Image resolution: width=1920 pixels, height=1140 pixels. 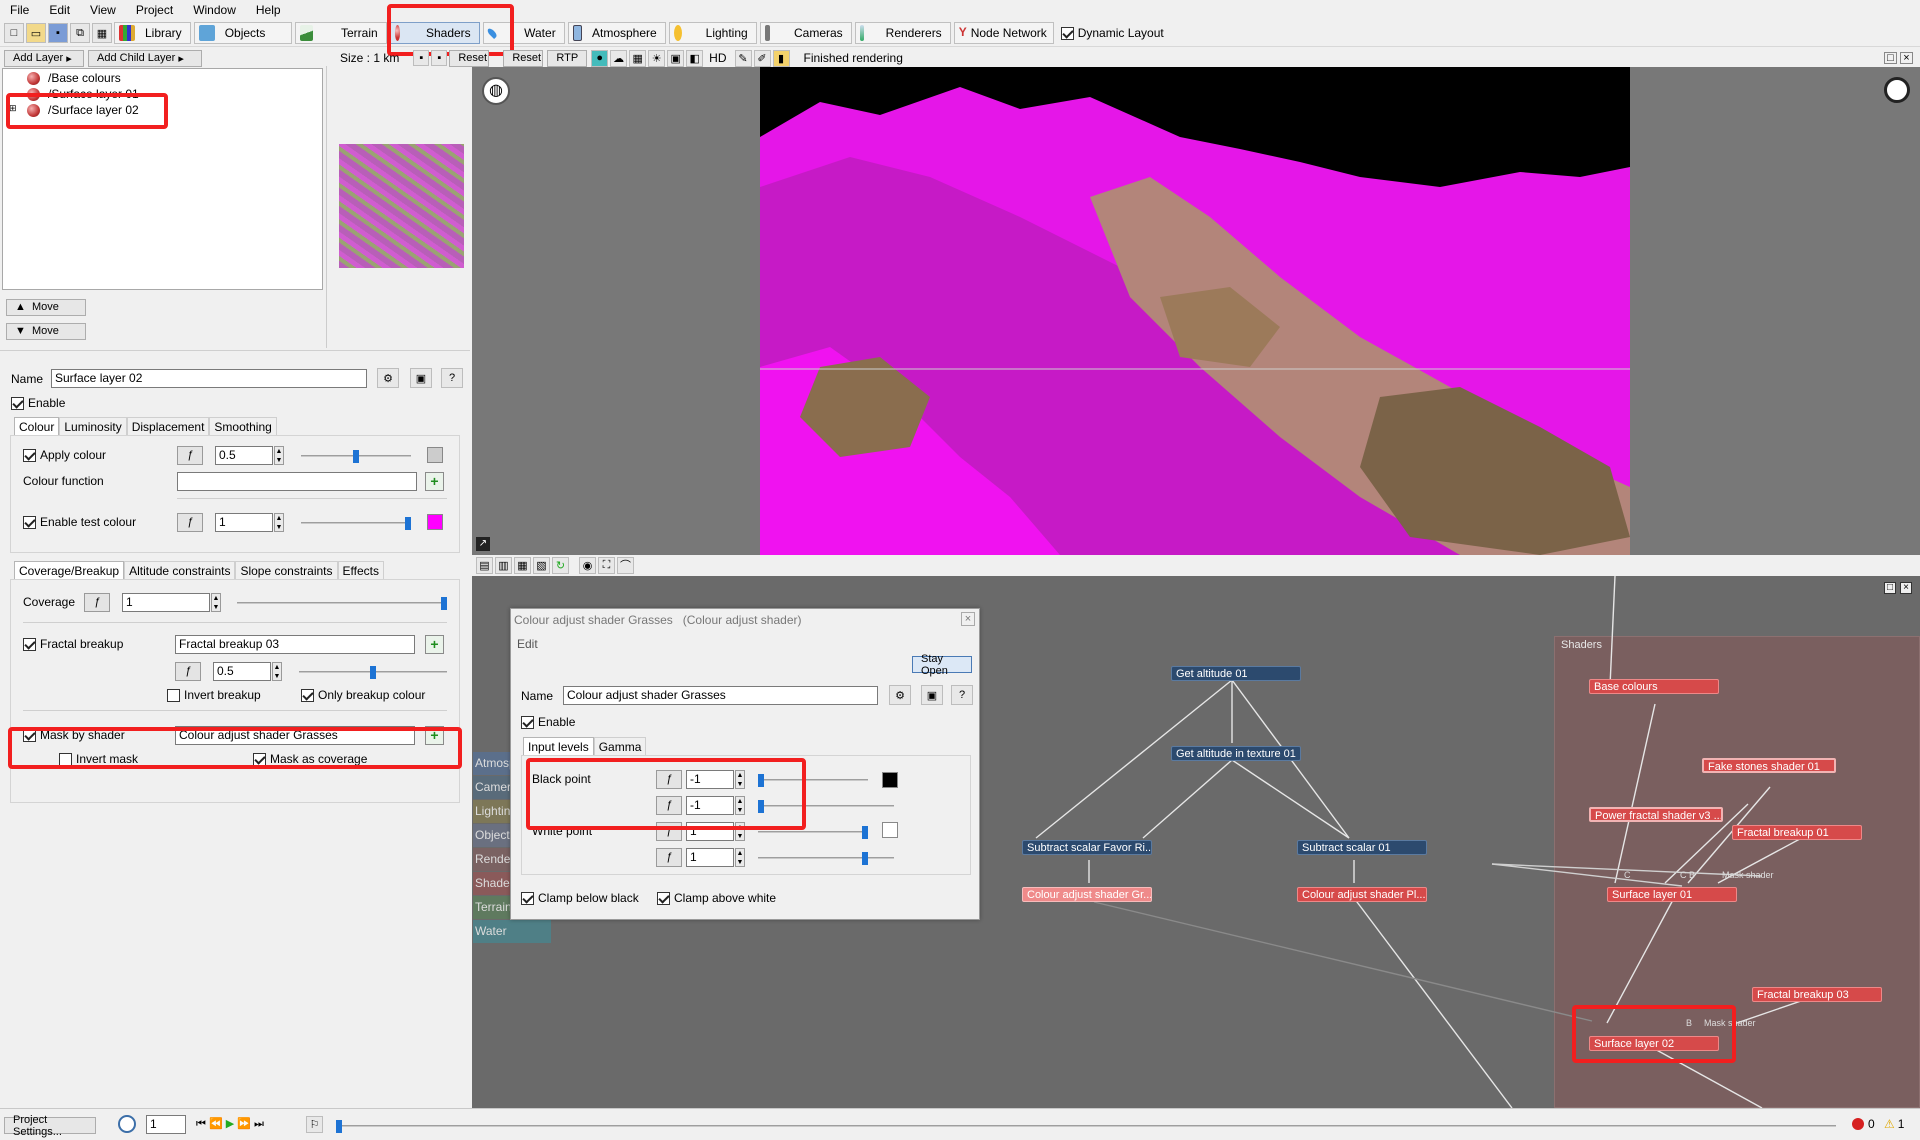 I want to click on maximize-icon: □, so click(x=1890, y=58).